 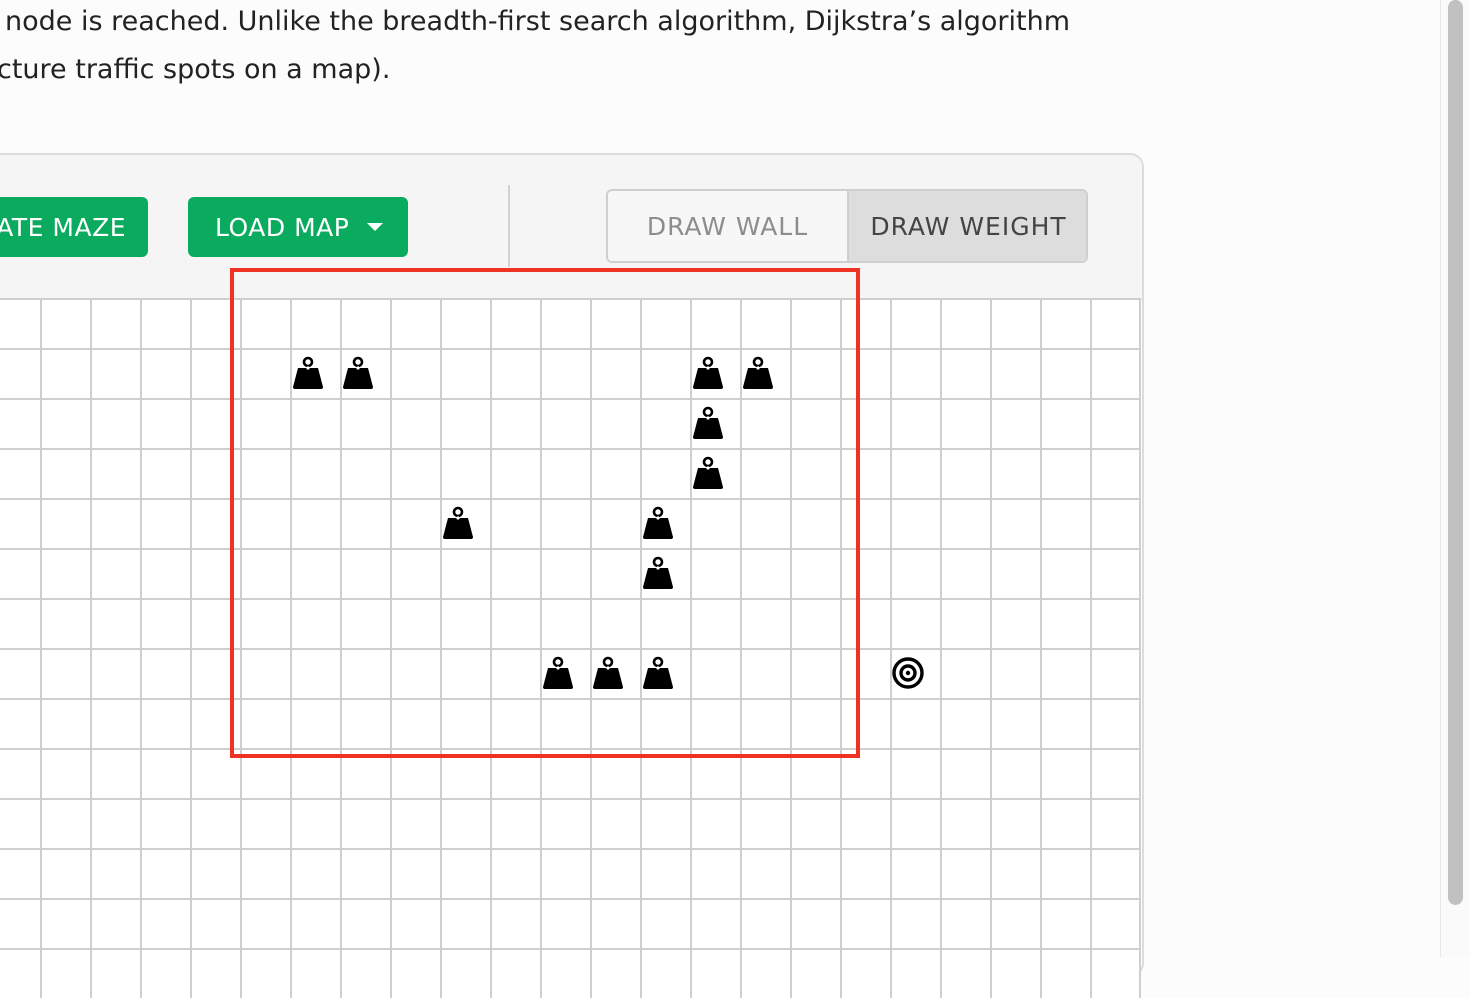 I want to click on scrollbar-thumb, so click(x=1455, y=452).